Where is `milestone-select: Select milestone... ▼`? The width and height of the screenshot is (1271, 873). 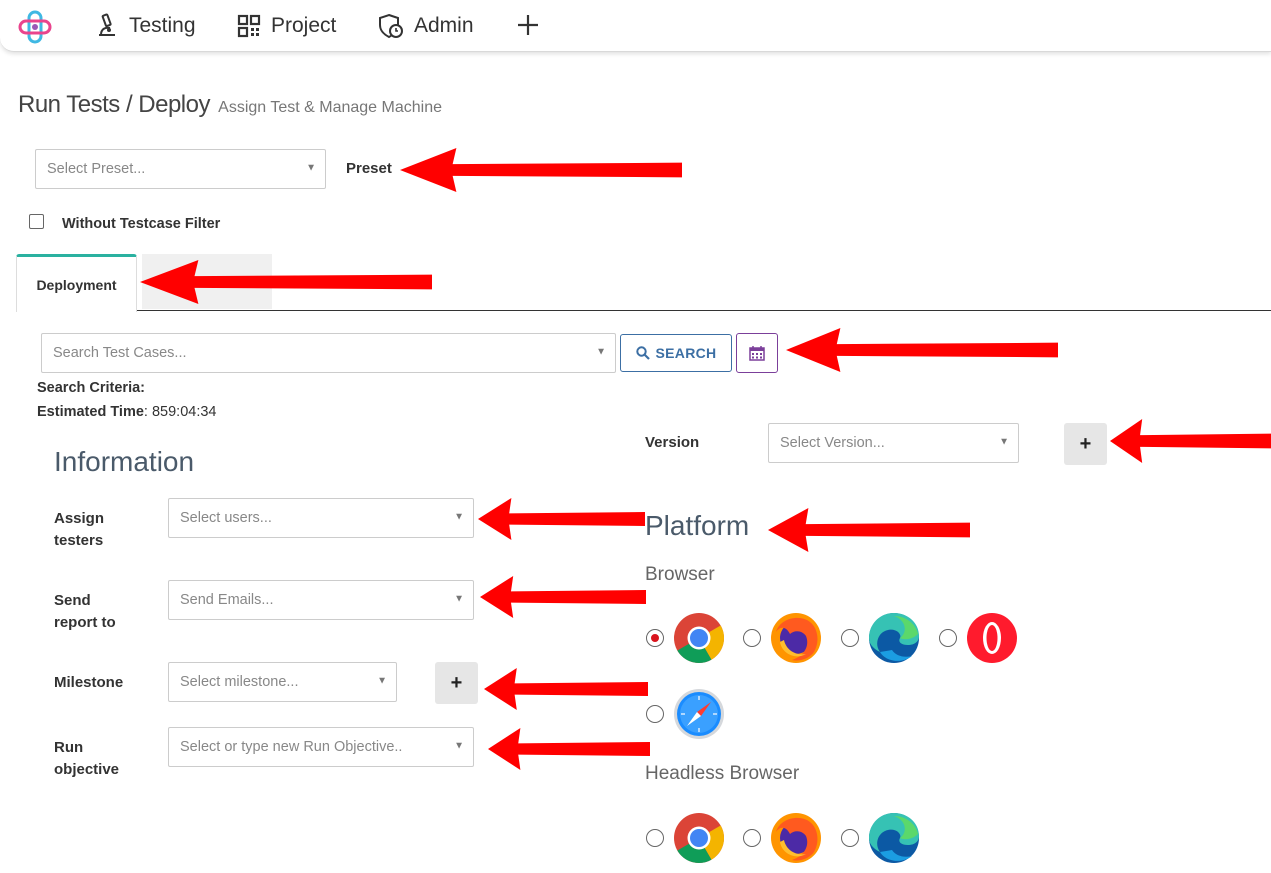 milestone-select: Select milestone... ▼ is located at coordinates (282, 682).